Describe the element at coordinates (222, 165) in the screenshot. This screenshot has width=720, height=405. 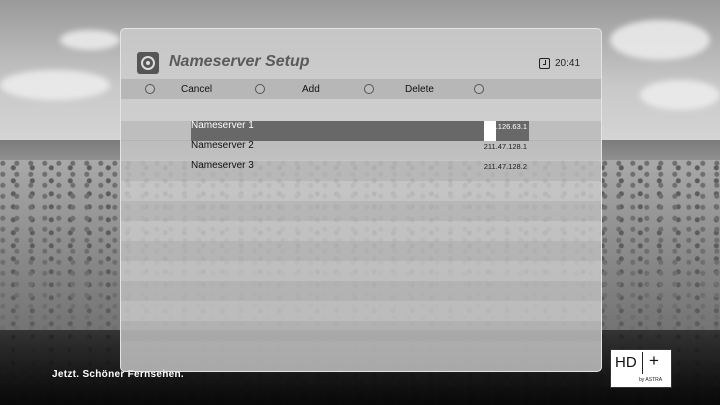
I see `nameserver-label: Nameserver 3` at that location.